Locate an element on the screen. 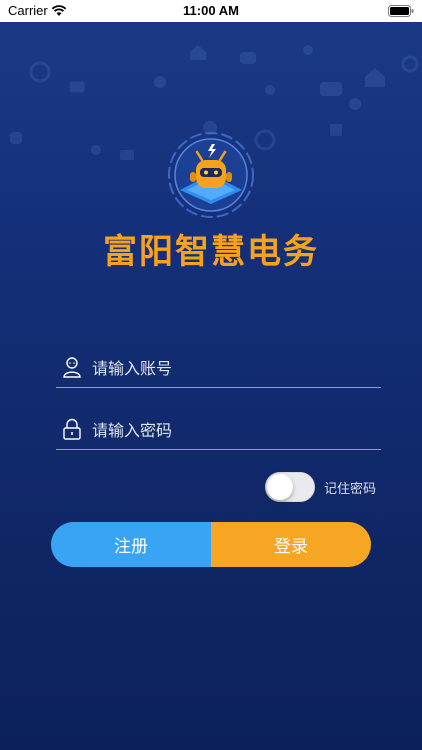 Image resolution: width=422 pixels, height=750 pixels. remember-password: 记住密码 is located at coordinates (327, 487).